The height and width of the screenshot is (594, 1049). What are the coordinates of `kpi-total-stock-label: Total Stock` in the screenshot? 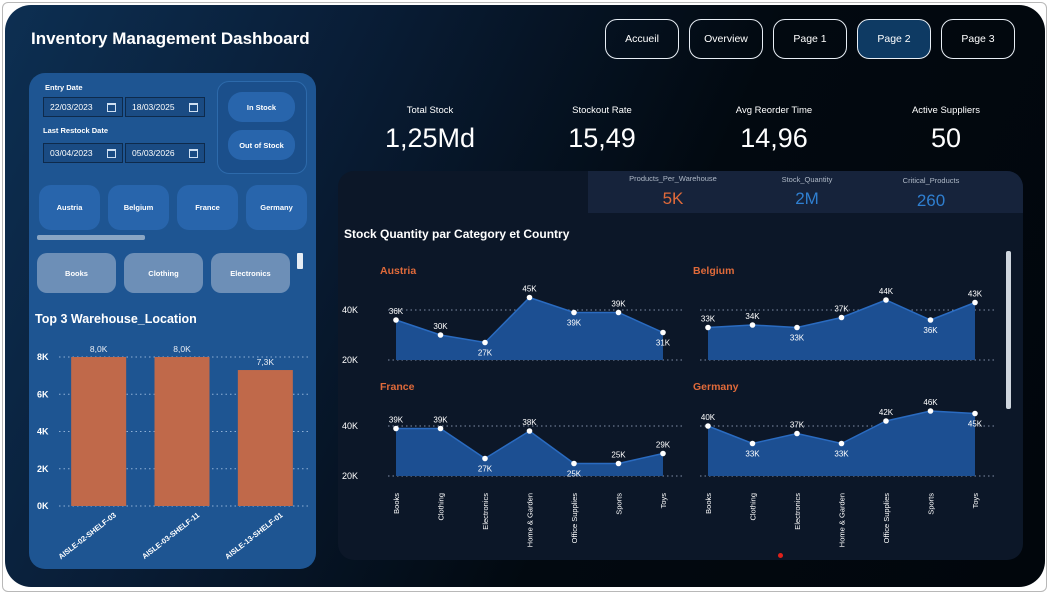 It's located at (430, 110).